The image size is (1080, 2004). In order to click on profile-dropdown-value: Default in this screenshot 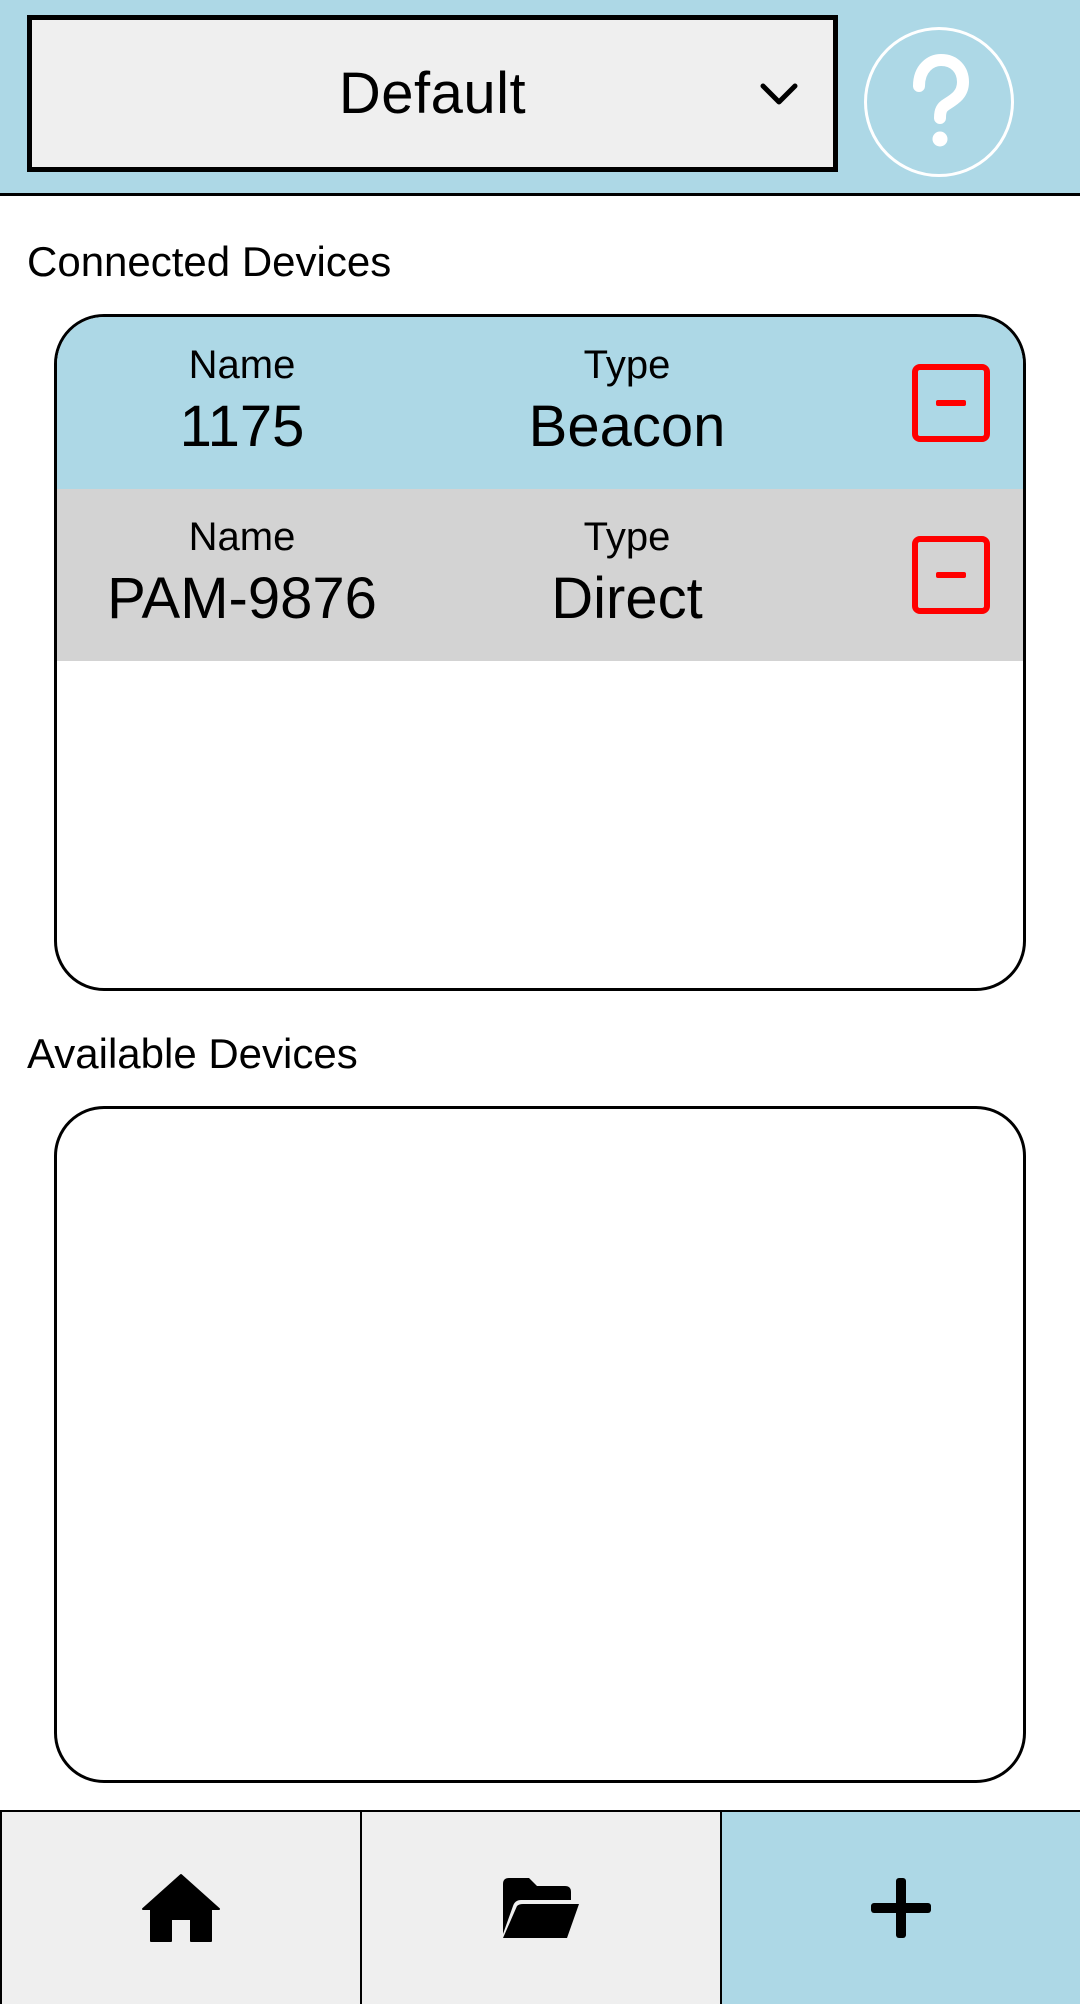, I will do `click(432, 93)`.